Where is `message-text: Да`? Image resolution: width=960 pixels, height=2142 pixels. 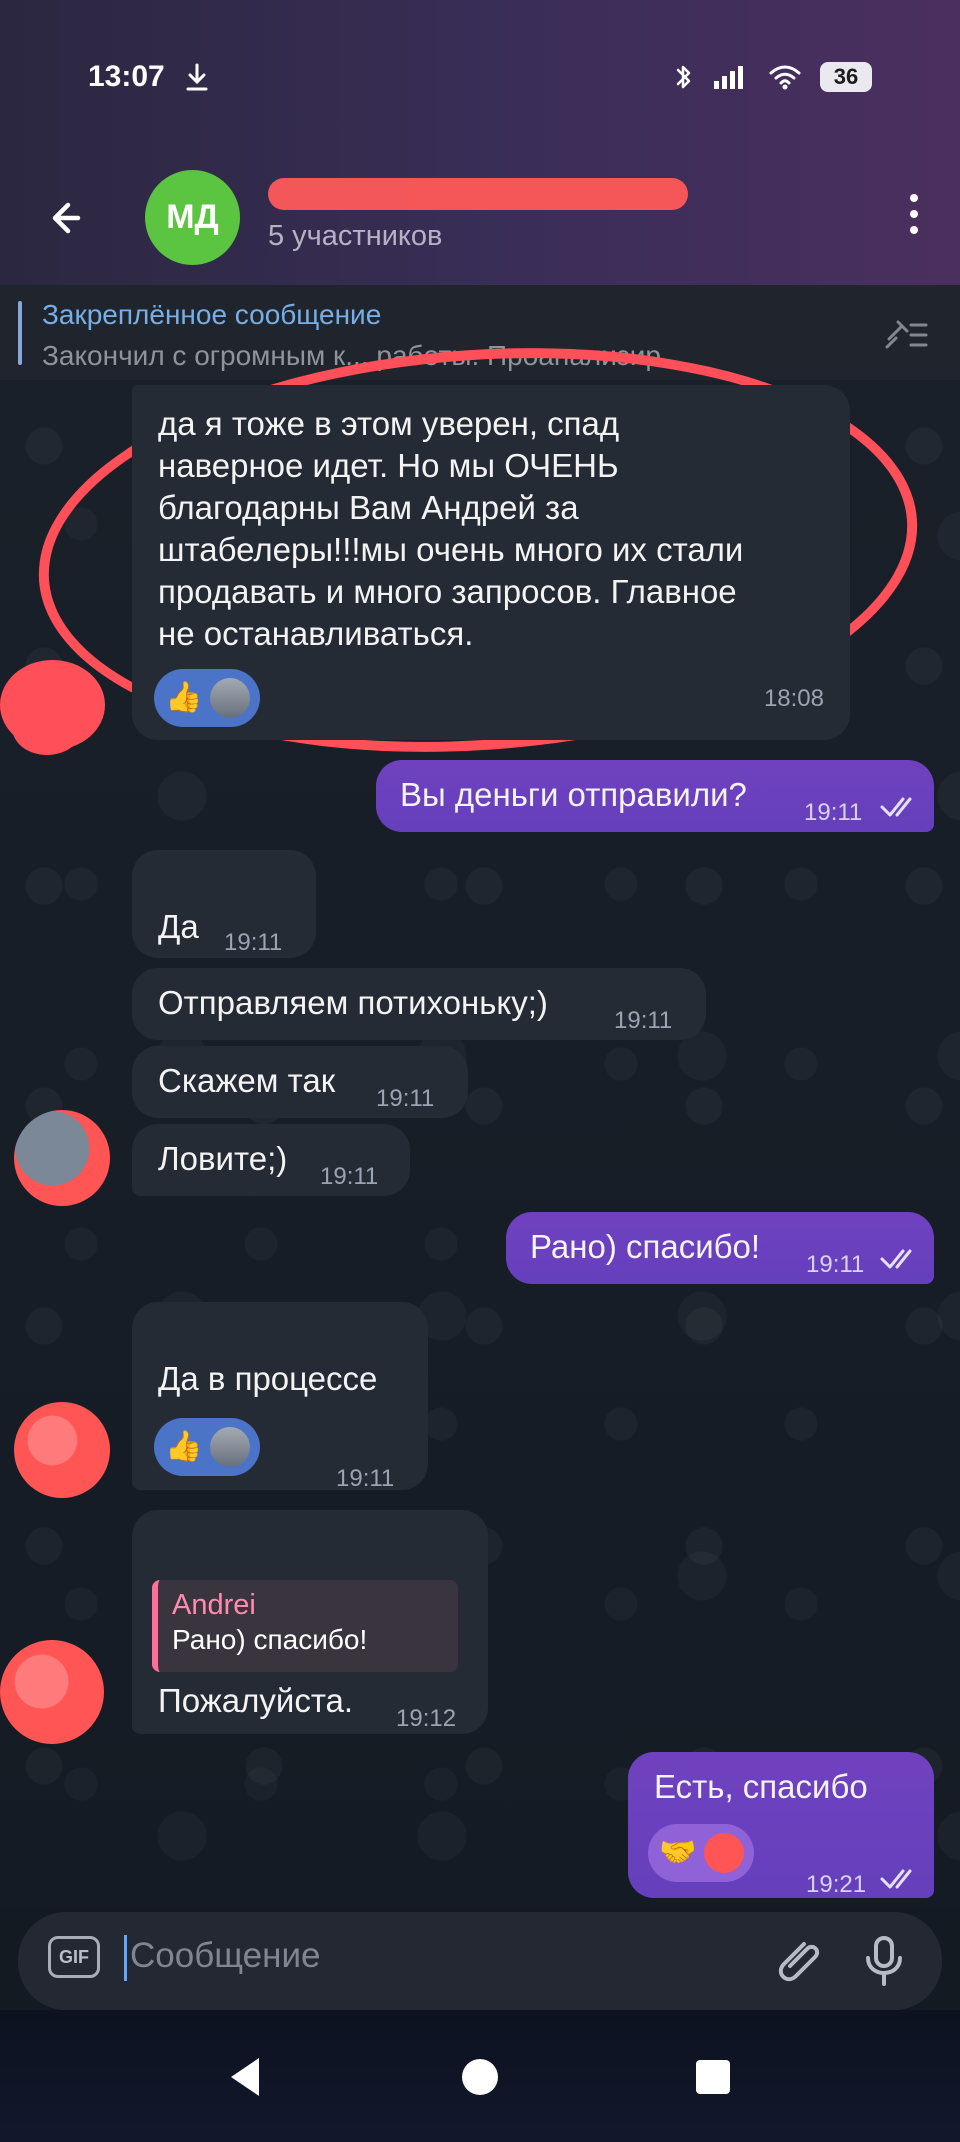
message-text: Да is located at coordinates (178, 926).